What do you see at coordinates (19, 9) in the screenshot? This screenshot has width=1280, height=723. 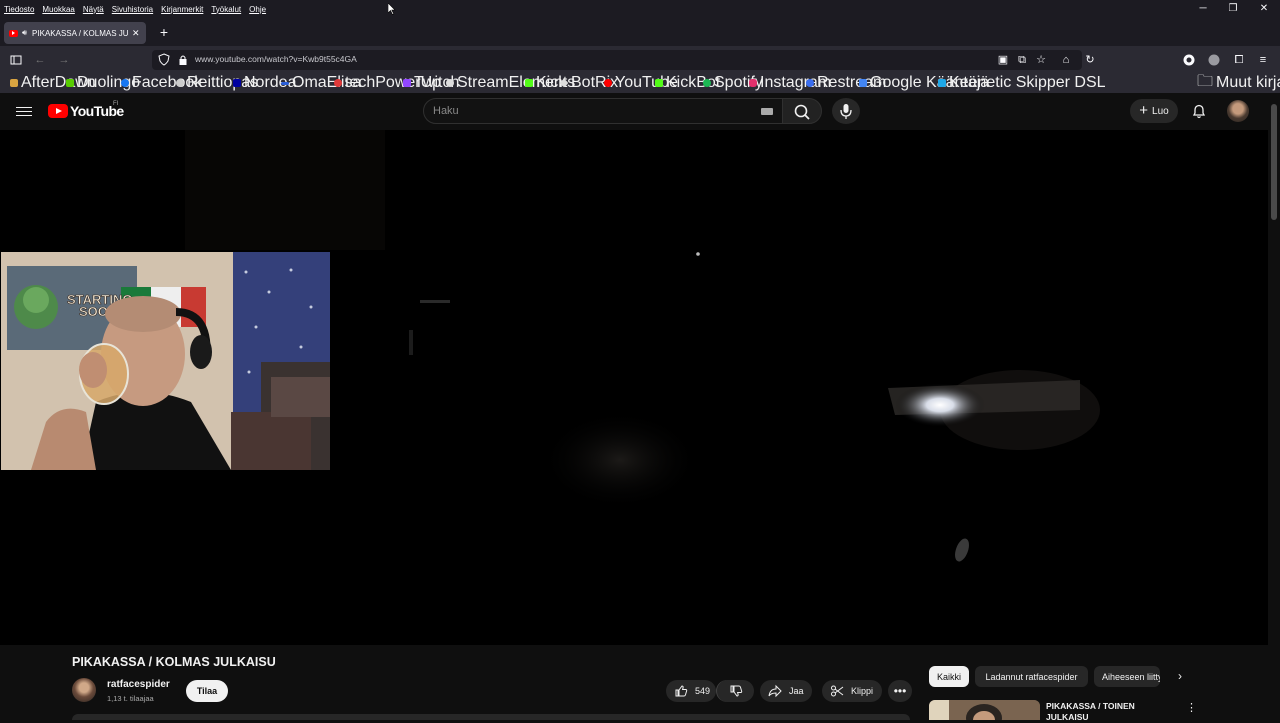 I see `menu-file: Tiedosto` at bounding box center [19, 9].